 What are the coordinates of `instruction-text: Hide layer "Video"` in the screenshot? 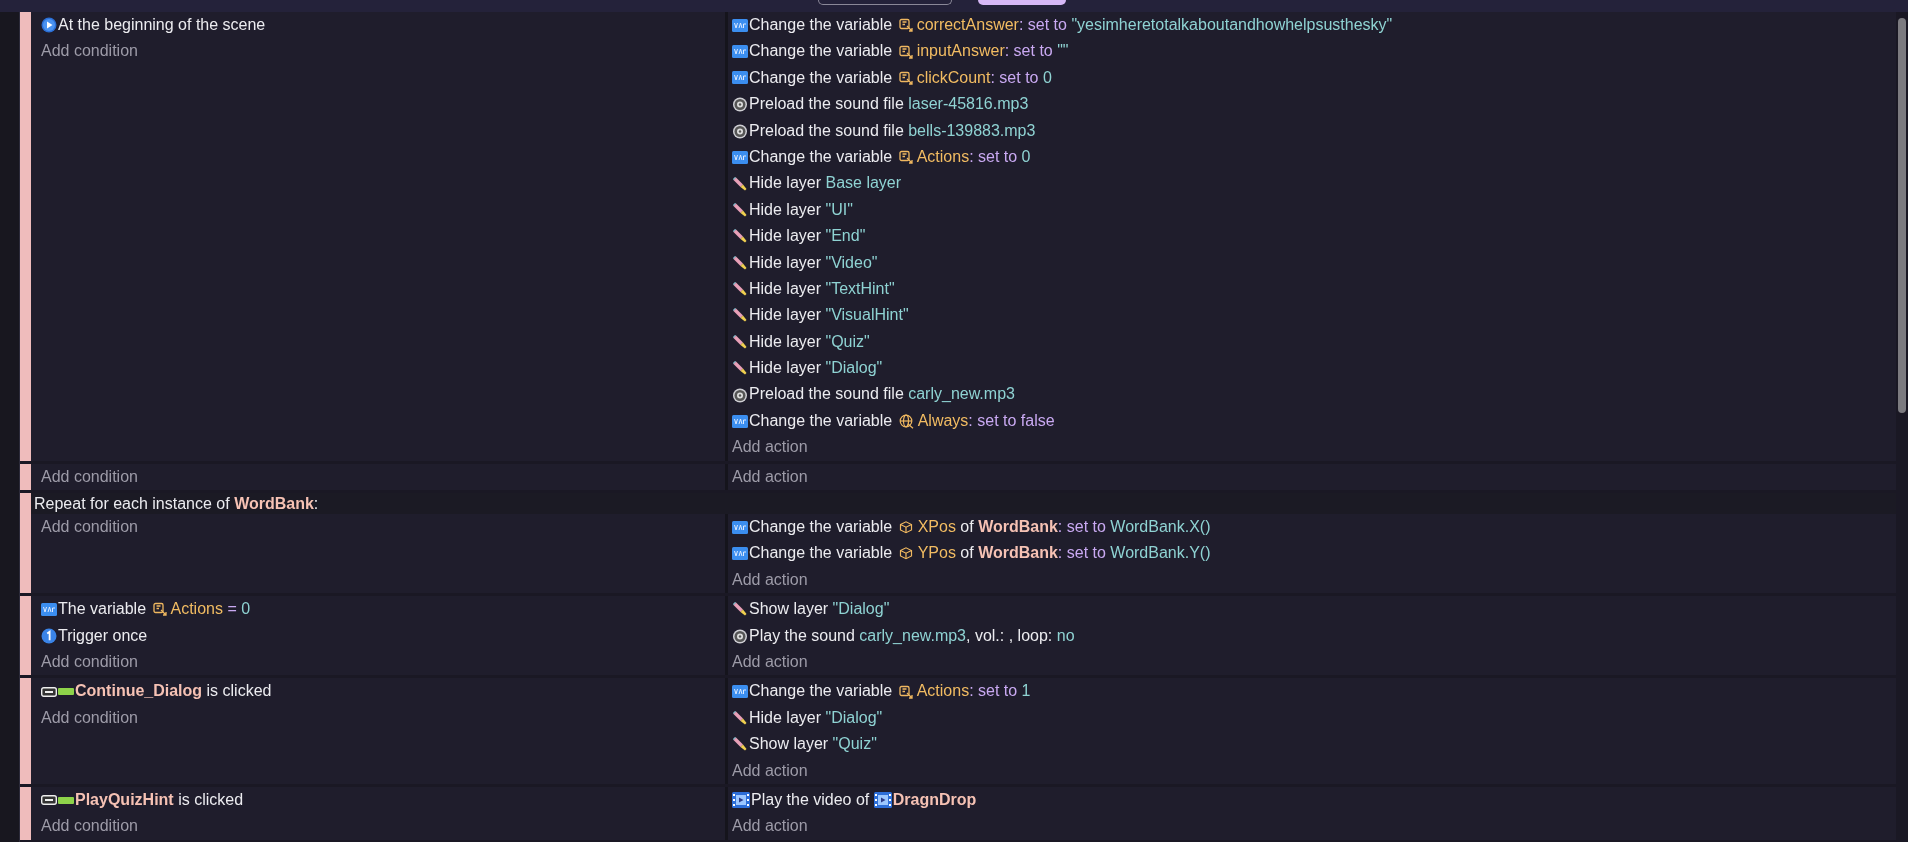 It's located at (813, 262).